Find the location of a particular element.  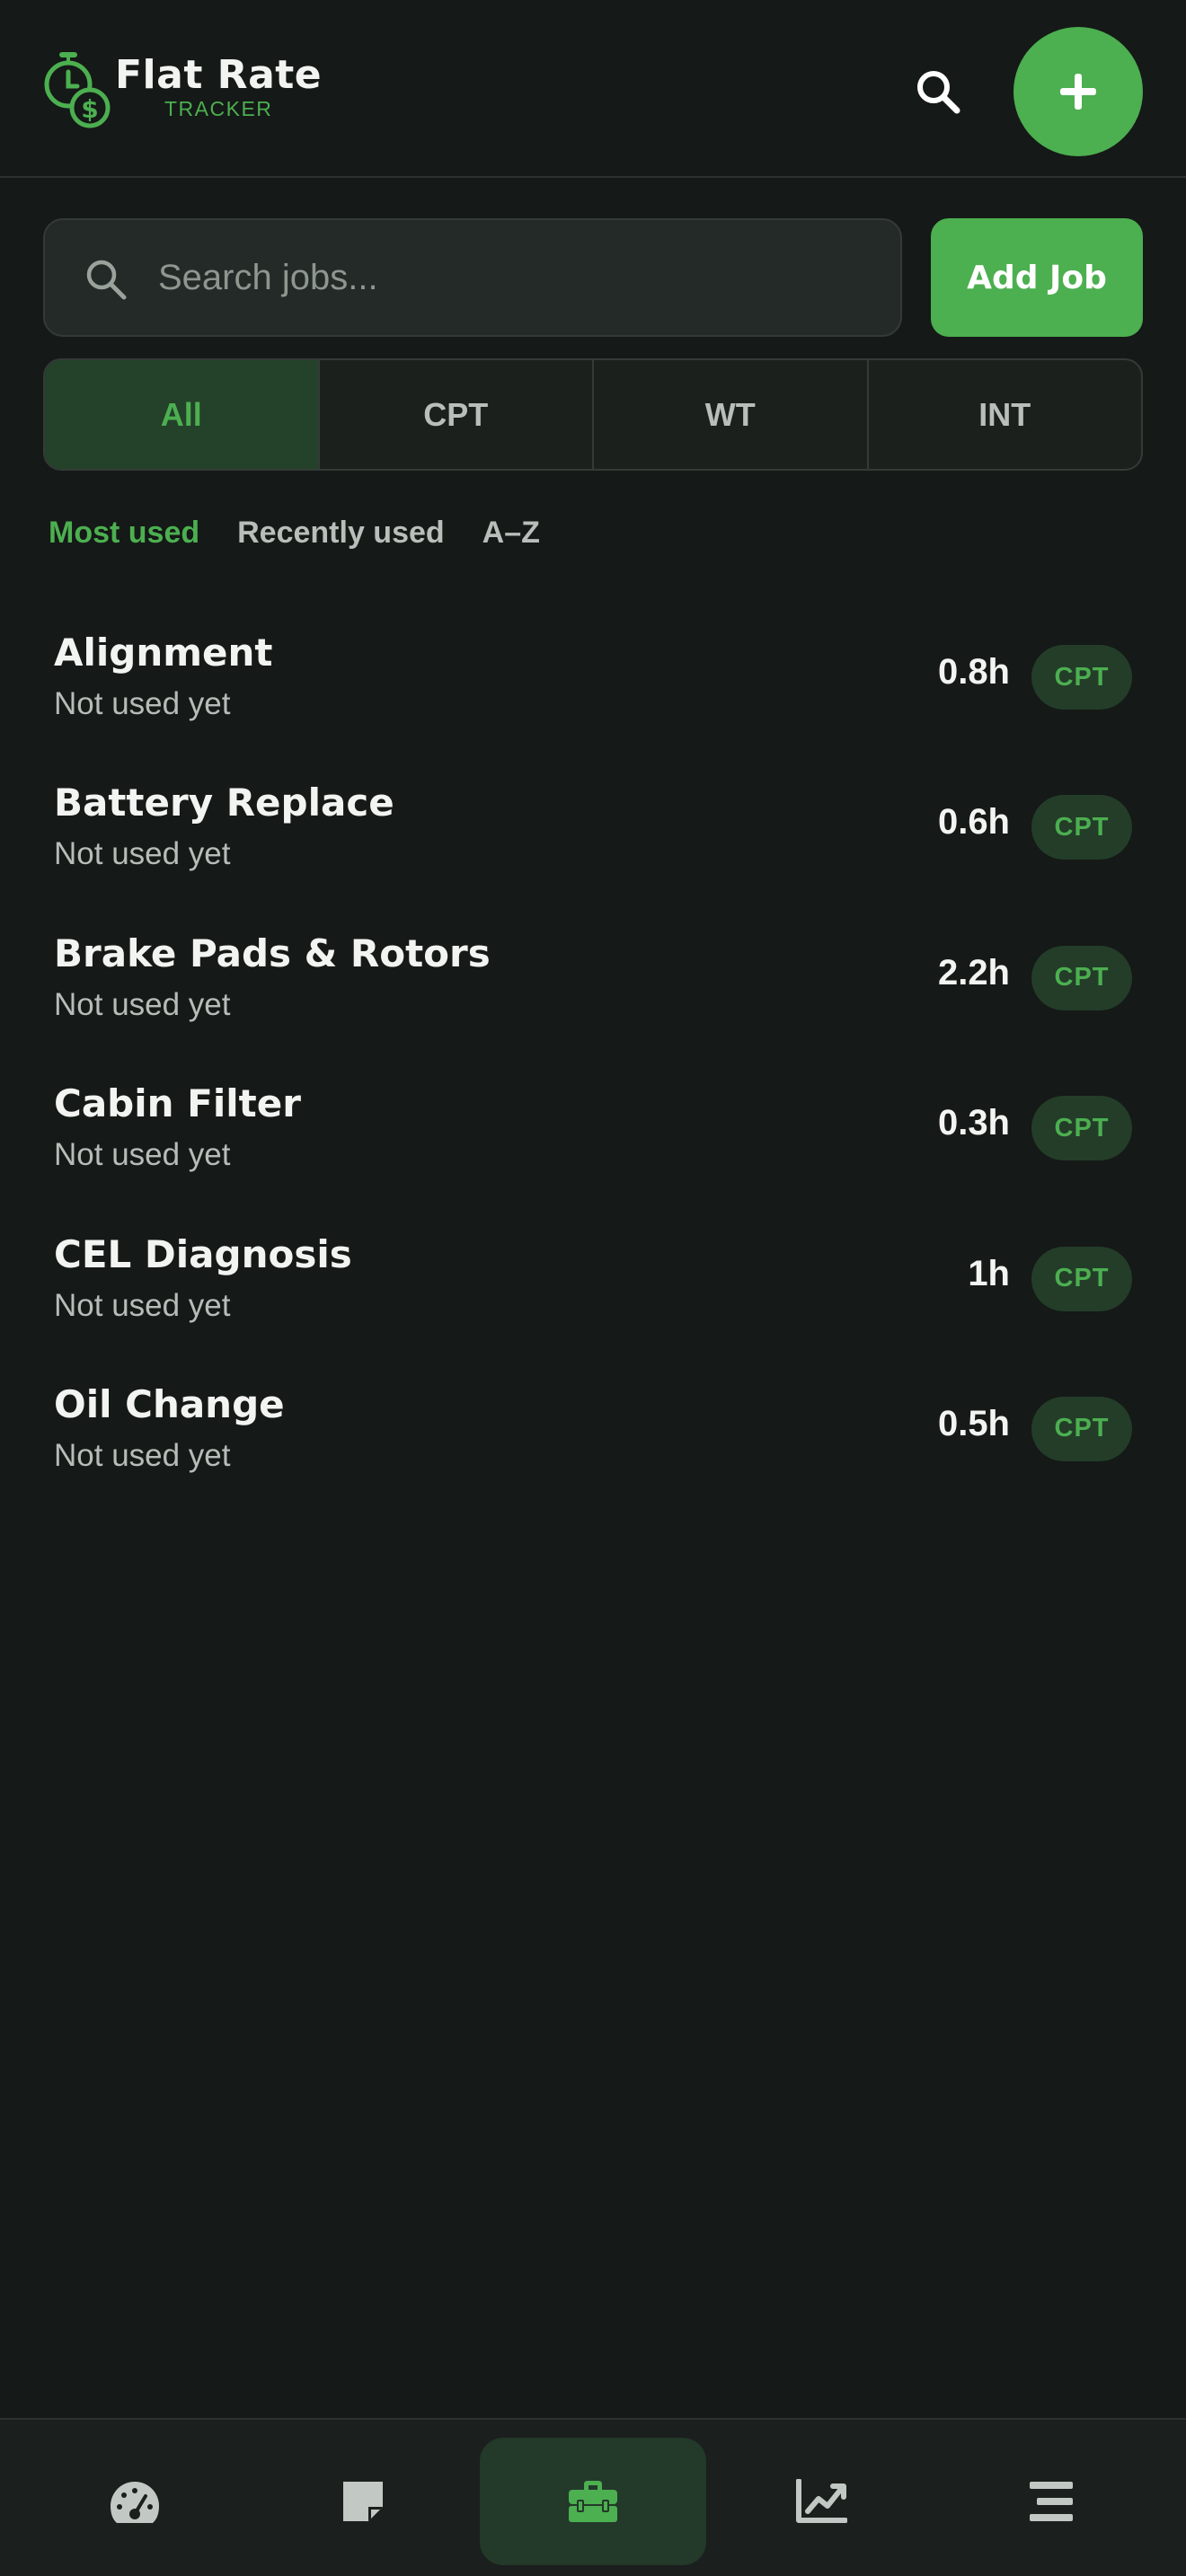

job-name: Cabin Filter is located at coordinates (177, 1103).